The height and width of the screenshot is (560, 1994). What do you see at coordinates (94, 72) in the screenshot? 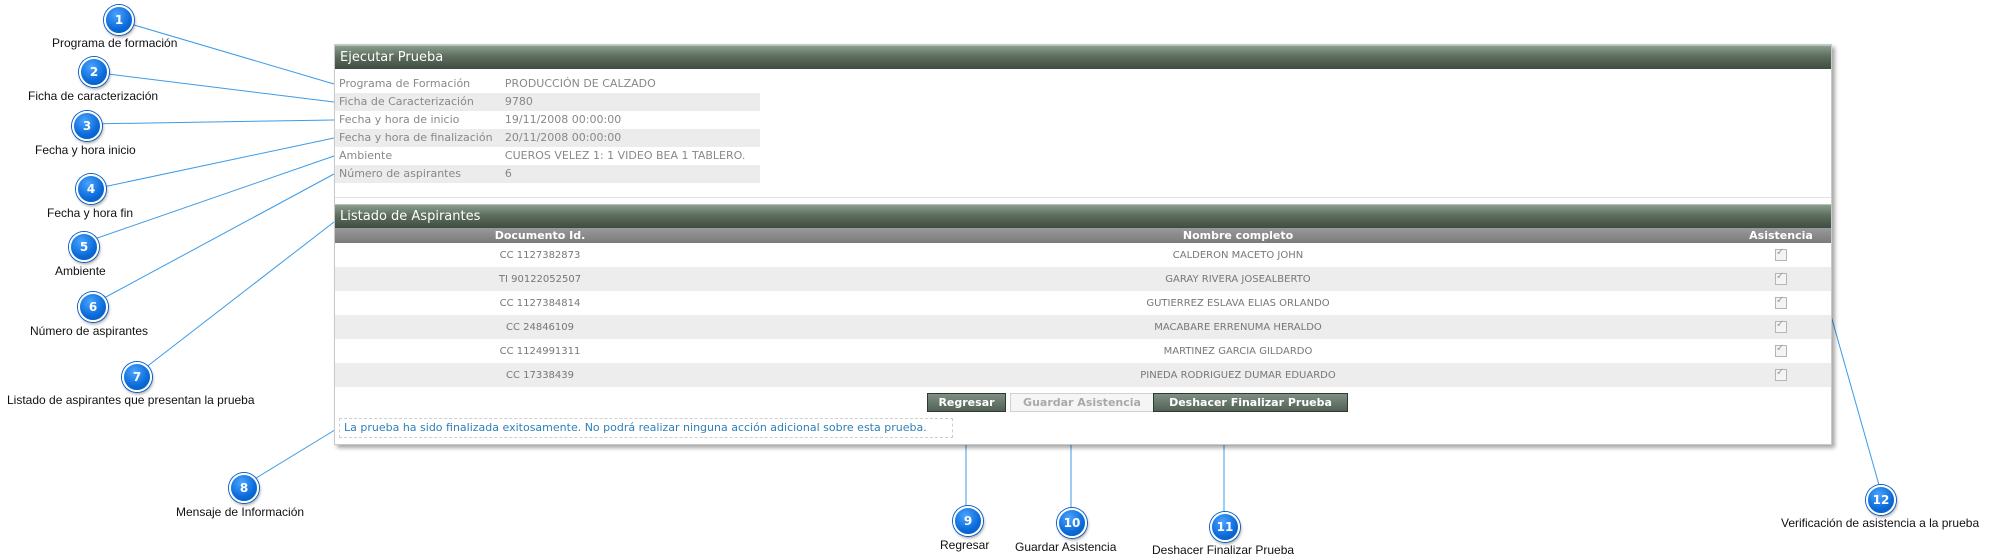
I see `callout-bubble-2: 2` at bounding box center [94, 72].